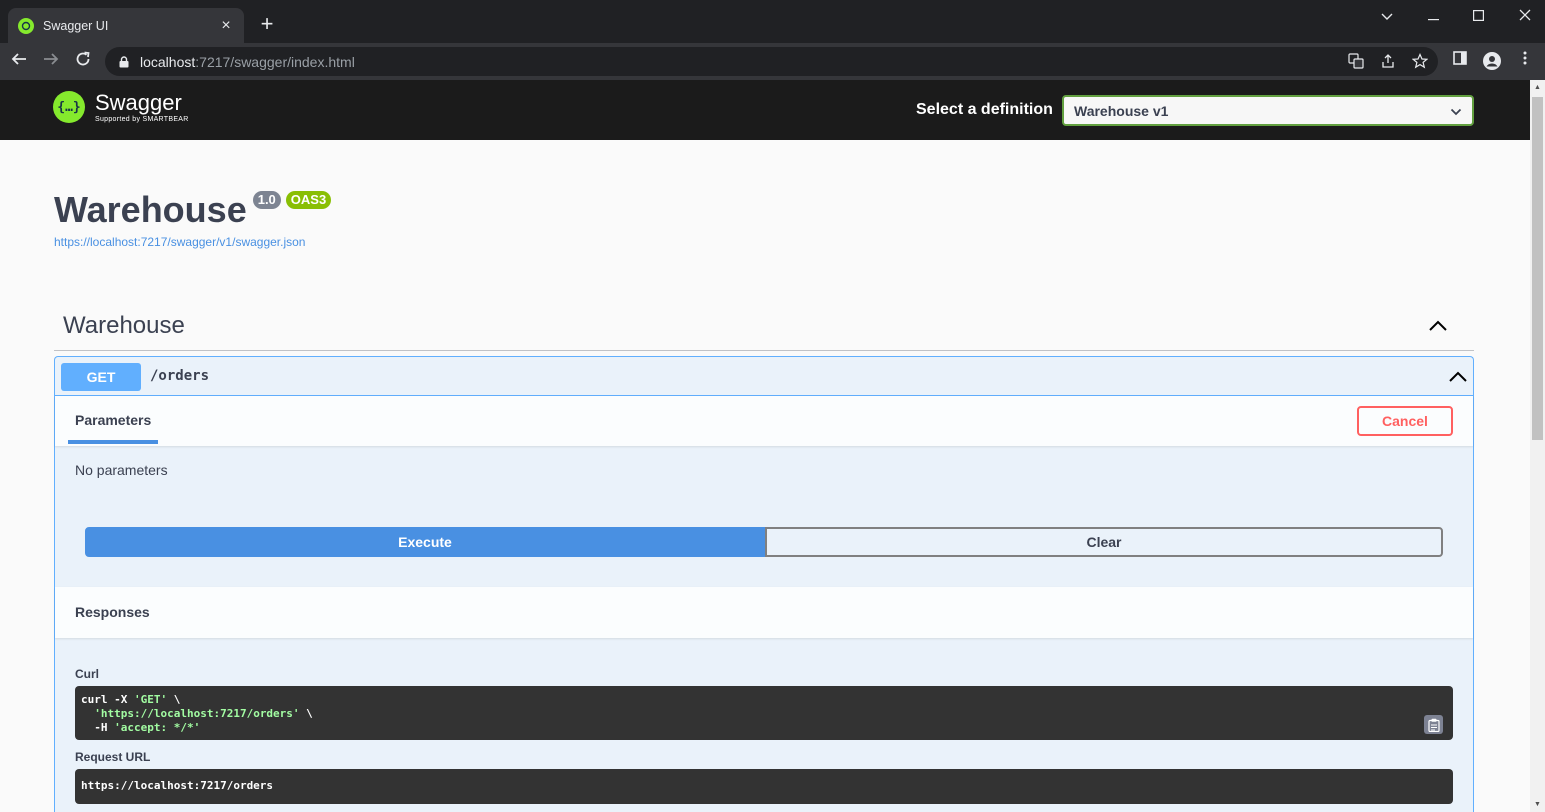 The width and height of the screenshot is (1545, 812). What do you see at coordinates (1537, 804) in the screenshot?
I see `scroll-down-icon: ▼` at bounding box center [1537, 804].